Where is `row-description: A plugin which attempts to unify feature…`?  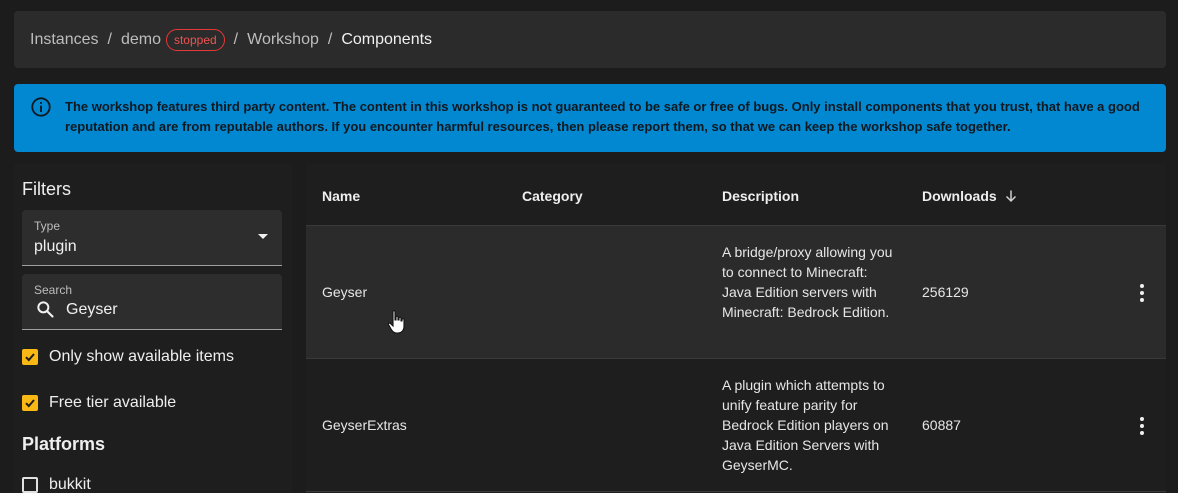
row-description: A plugin which attempts to unify feature… is located at coordinates (805, 425).